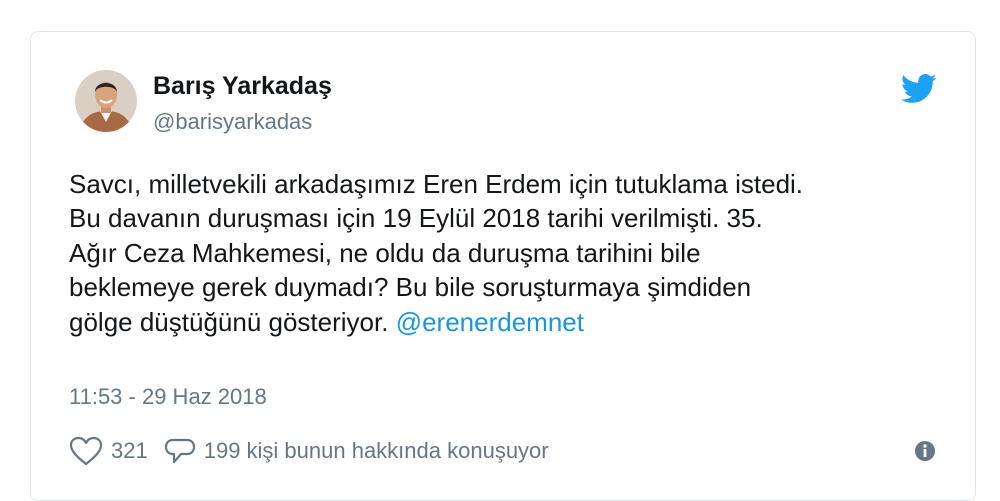 The width and height of the screenshot is (1000, 501). Describe the element at coordinates (179, 451) in the screenshot. I see `speech-bubble-icon` at that location.